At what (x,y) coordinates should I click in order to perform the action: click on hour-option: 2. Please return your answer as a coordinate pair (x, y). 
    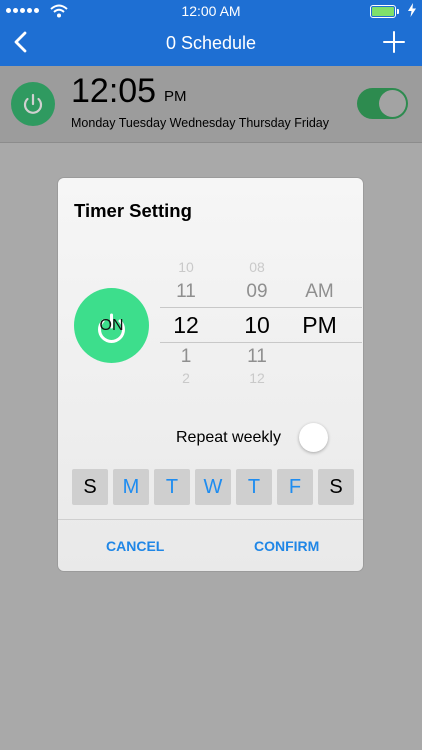
    Looking at the image, I should click on (186, 378).